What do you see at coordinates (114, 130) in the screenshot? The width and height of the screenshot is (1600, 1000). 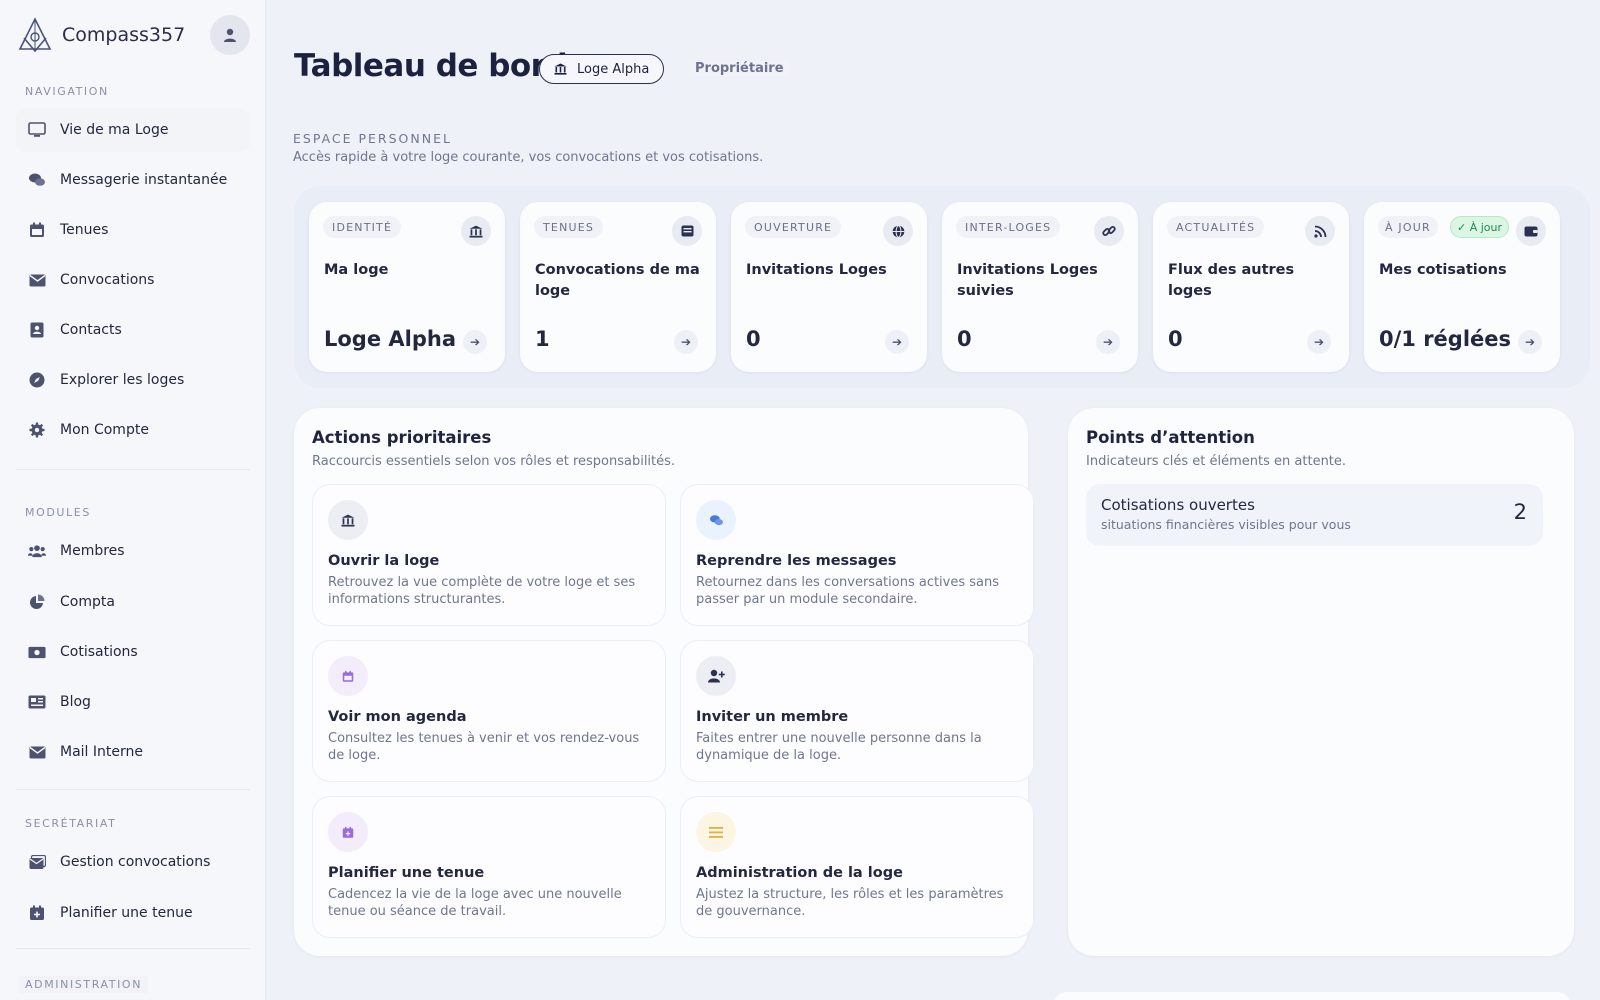 I see `sidebar-item-label: Vie de ma Loge` at bounding box center [114, 130].